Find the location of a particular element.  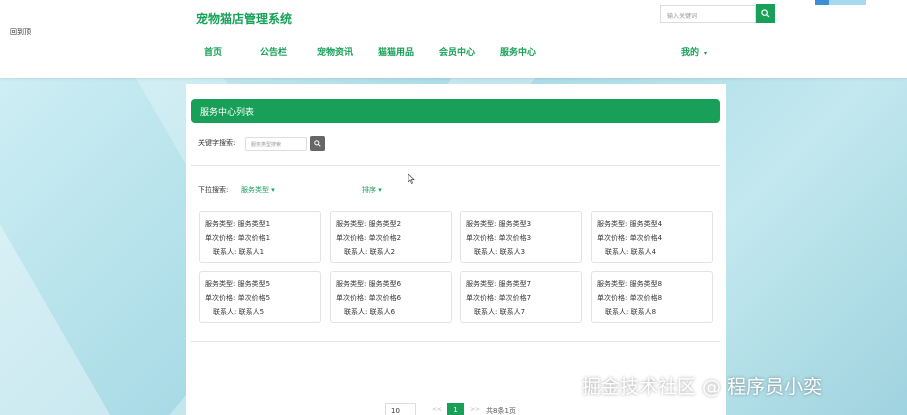

service-card: 服务类型: 服务类型3 单次价格: 单次价格3 联系人: 联系人3 is located at coordinates (521, 237).